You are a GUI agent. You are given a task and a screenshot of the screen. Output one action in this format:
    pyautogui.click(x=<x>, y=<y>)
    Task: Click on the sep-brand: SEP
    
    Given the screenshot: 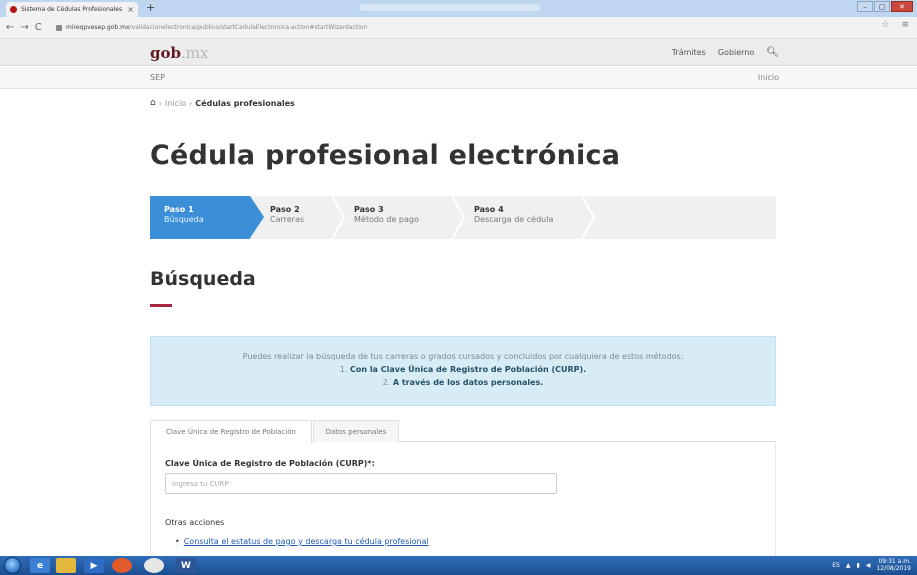 What is the action you would take?
    pyautogui.click(x=157, y=77)
    